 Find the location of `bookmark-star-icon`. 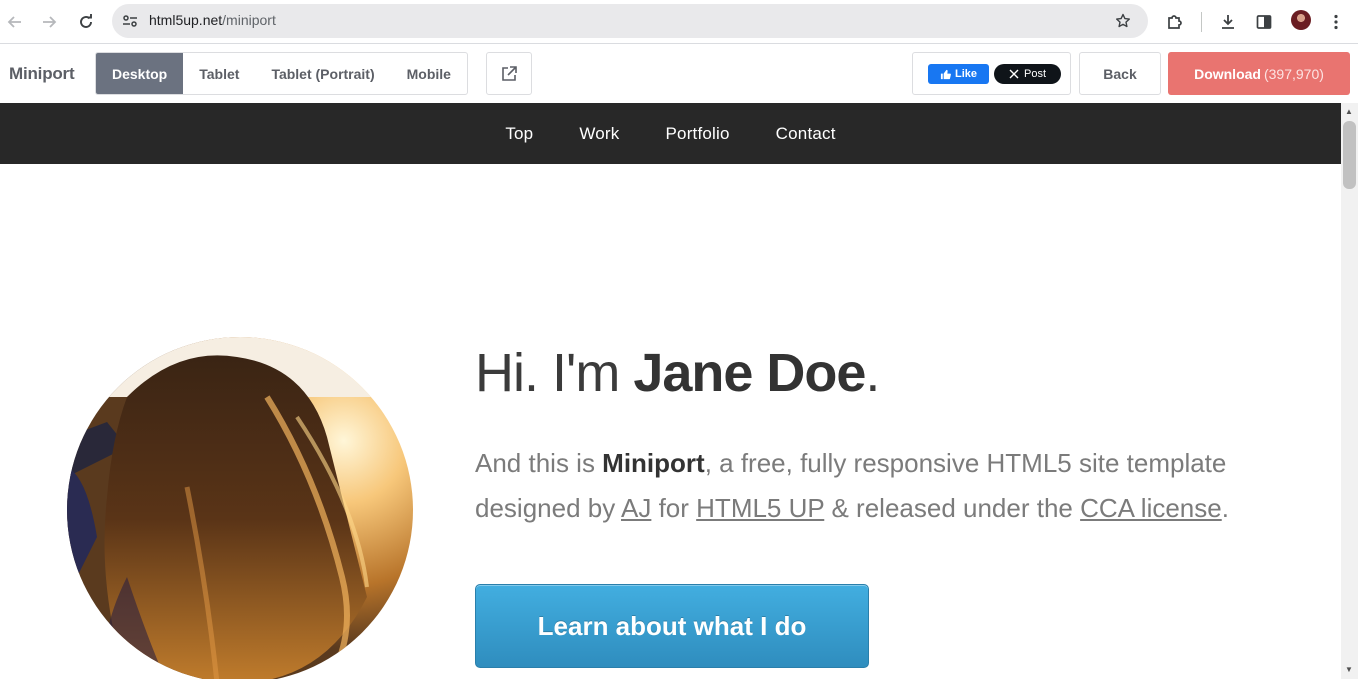

bookmark-star-icon is located at coordinates (1123, 21).